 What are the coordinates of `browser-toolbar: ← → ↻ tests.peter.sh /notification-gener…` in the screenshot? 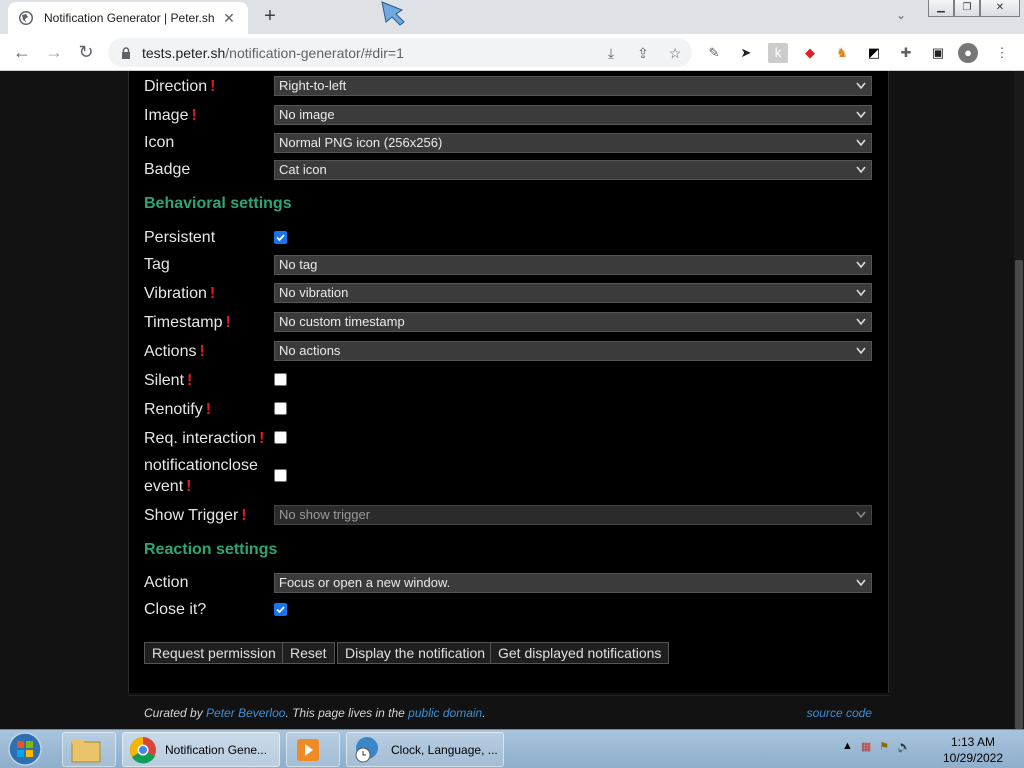 It's located at (512, 52).